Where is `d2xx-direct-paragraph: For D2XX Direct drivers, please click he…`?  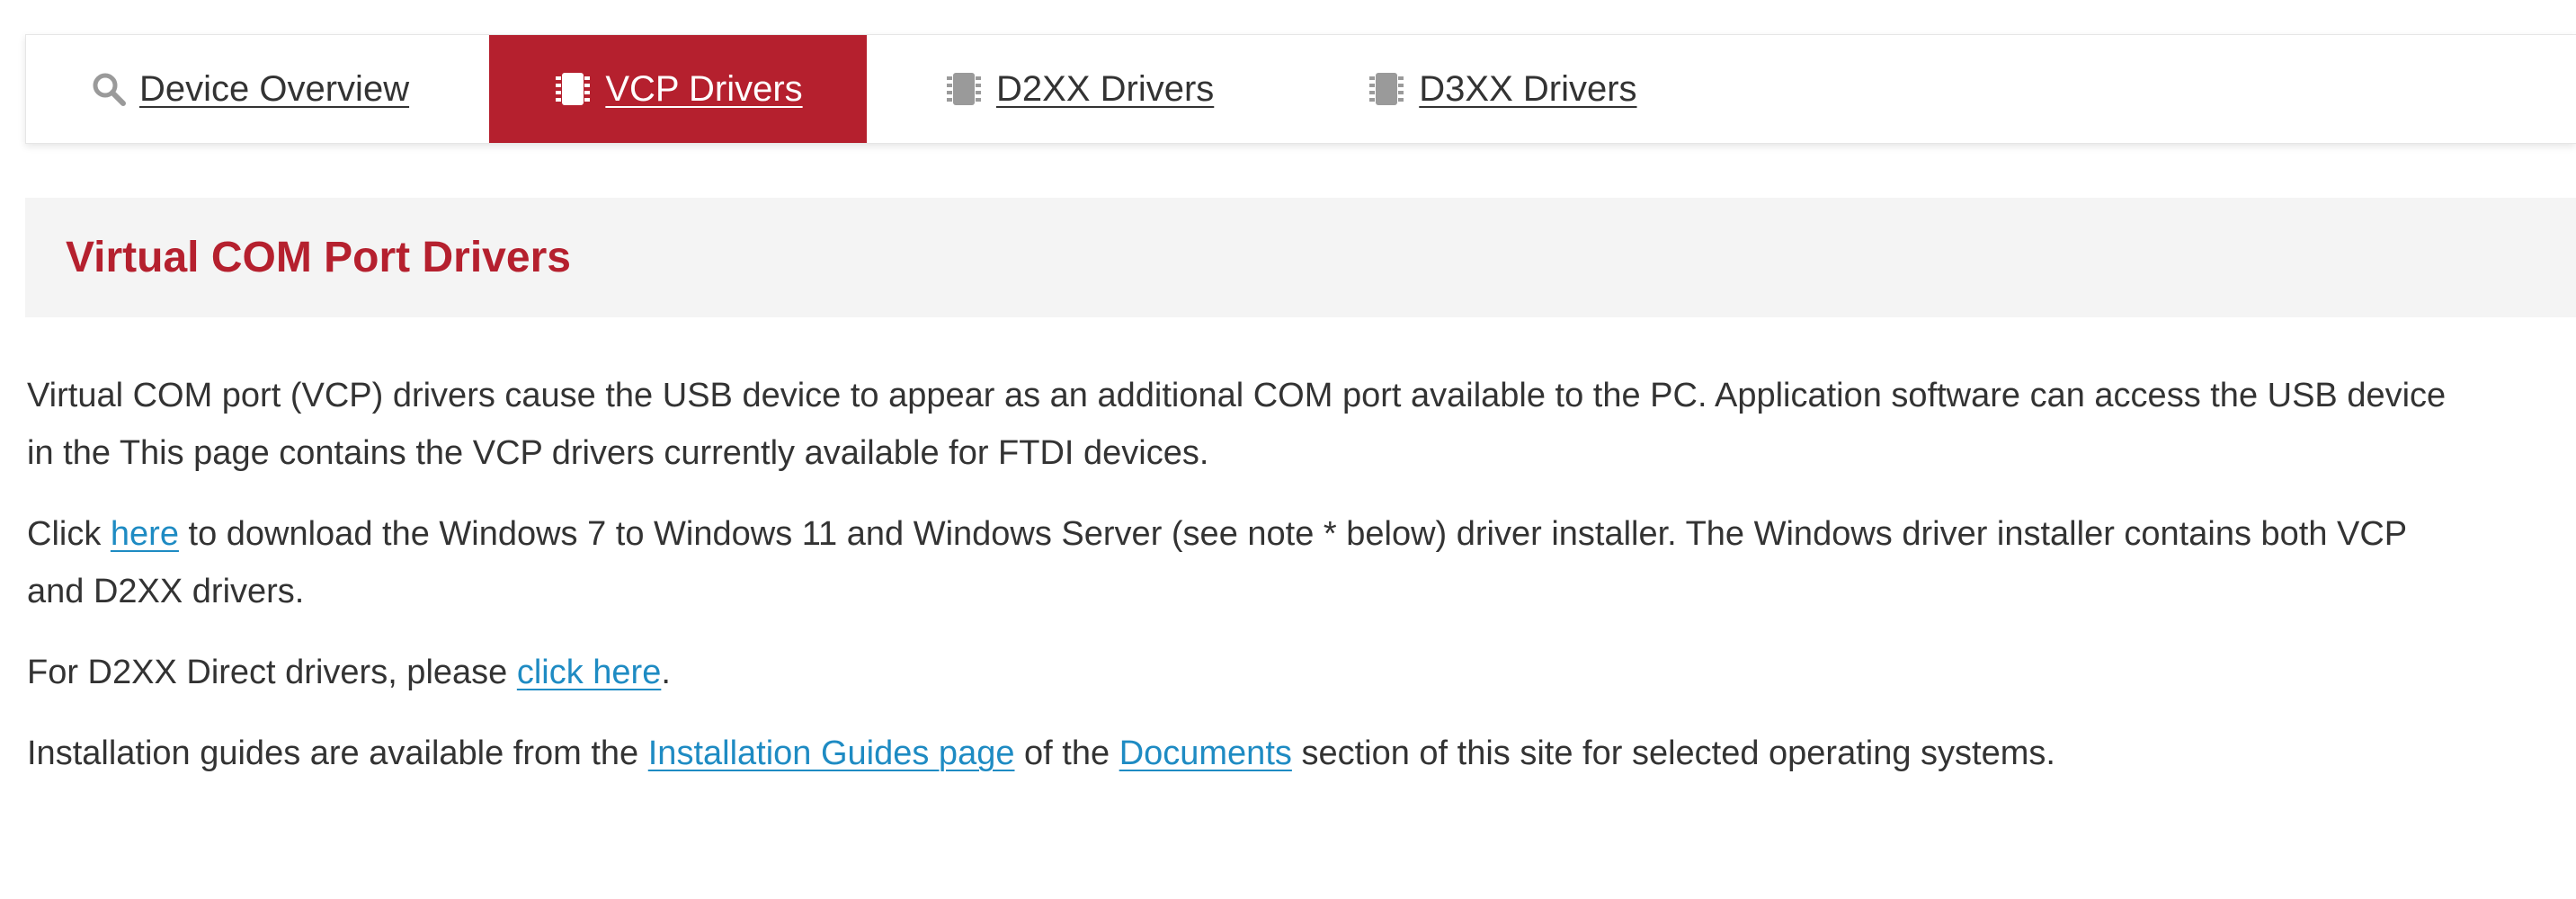
d2xx-direct-paragraph: For D2XX Direct drivers, please click he… is located at coordinates (1241, 672).